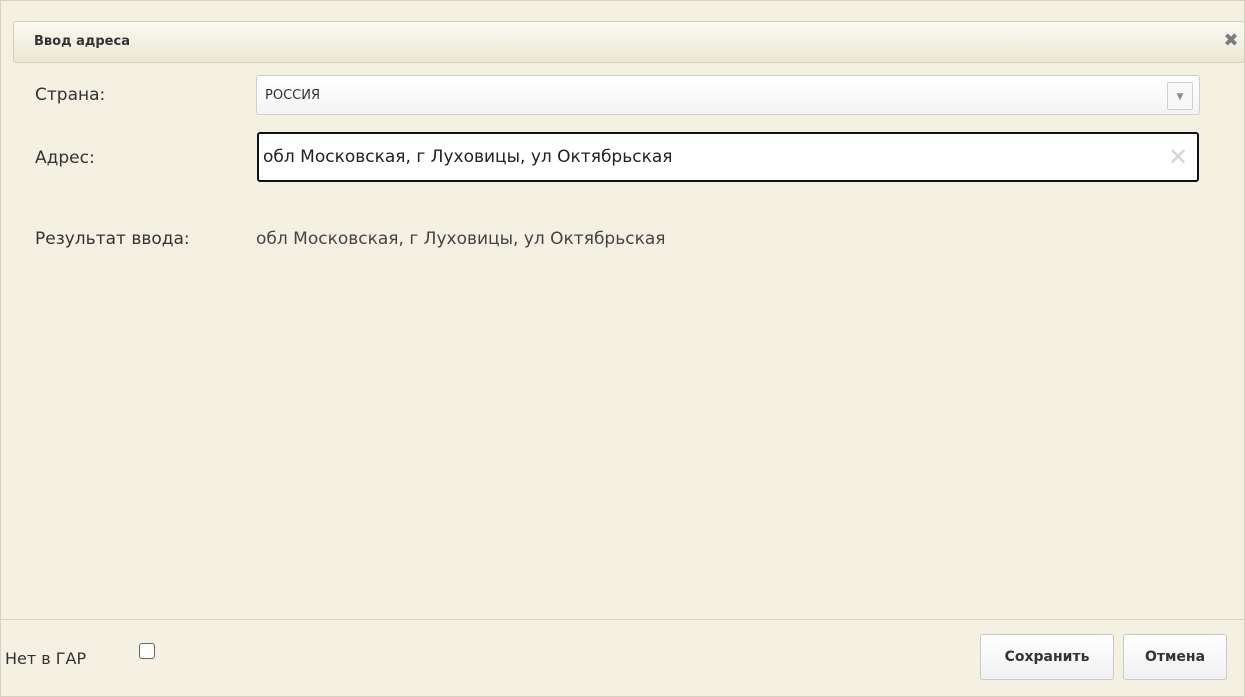 This screenshot has height=697, width=1245. What do you see at coordinates (1180, 96) in the screenshot?
I see `triangle-down-icon: ▼` at bounding box center [1180, 96].